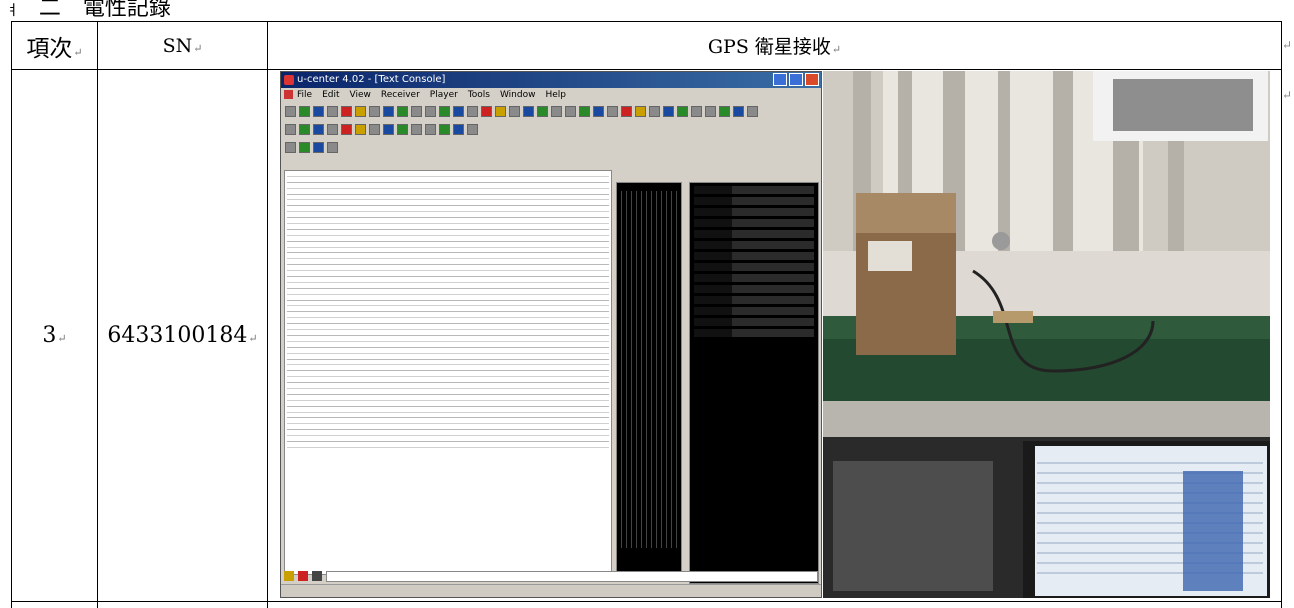 Image resolution: width=1294 pixels, height=608 pixels. Describe the element at coordinates (812, 79) in the screenshot. I see `close-icon` at that location.